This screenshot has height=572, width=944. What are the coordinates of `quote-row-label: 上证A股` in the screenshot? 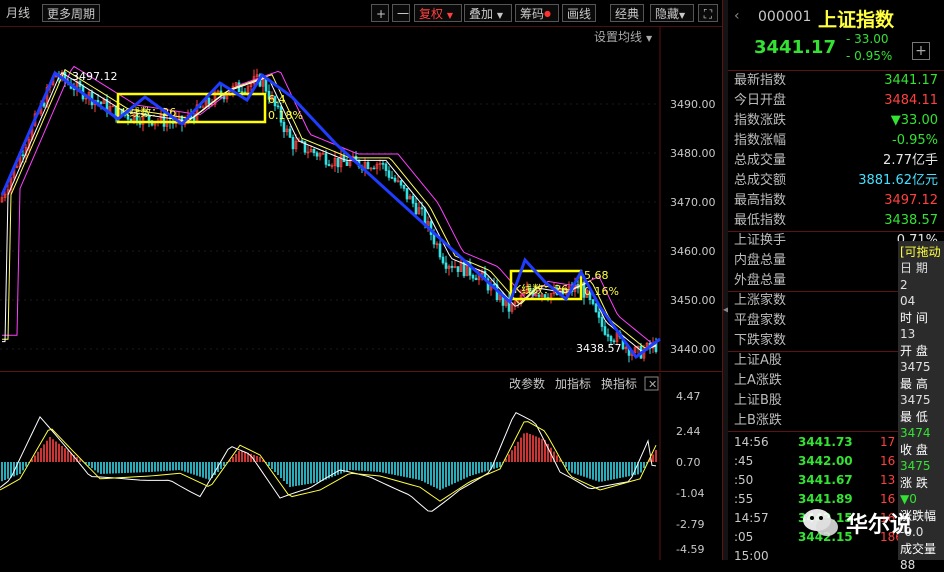 It's located at (758, 360).